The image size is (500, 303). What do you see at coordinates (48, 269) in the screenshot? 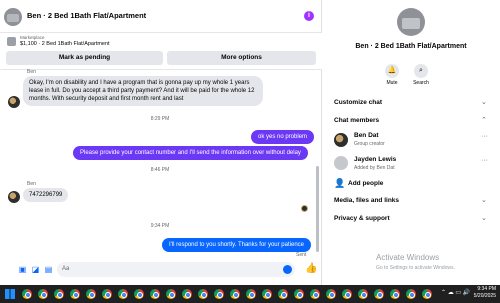
I see `gif-icon: ▤` at bounding box center [48, 269].